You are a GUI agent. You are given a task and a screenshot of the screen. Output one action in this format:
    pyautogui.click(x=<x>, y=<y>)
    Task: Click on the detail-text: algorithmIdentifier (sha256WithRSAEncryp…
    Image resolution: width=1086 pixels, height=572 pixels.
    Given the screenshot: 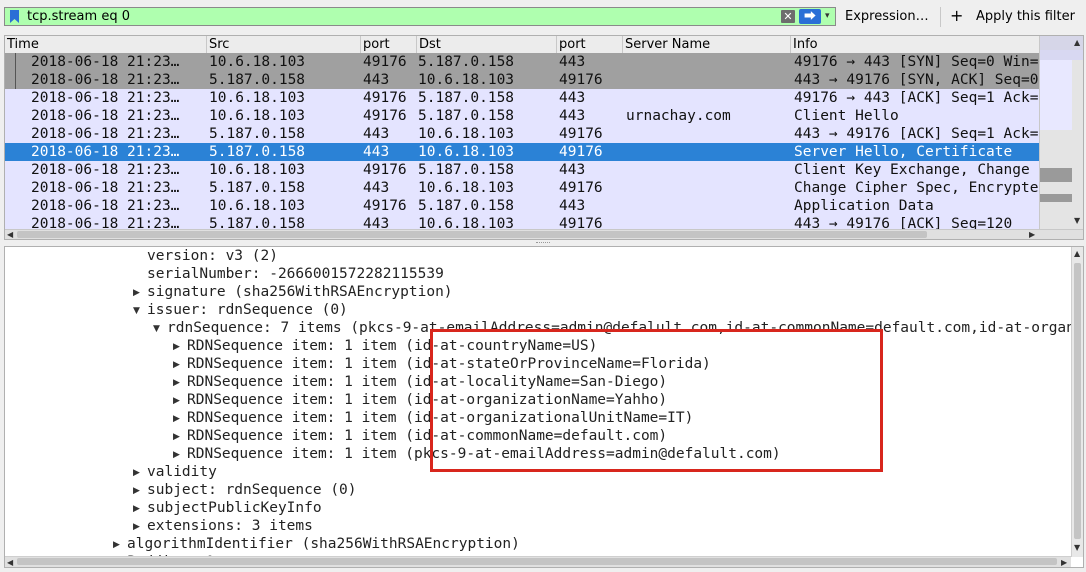 What is the action you would take?
    pyautogui.click(x=323, y=544)
    